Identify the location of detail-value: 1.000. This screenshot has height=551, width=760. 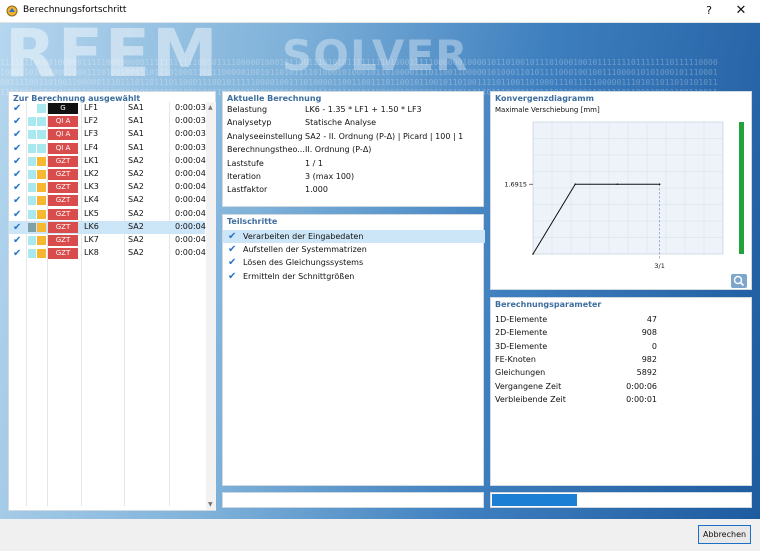
(316, 190).